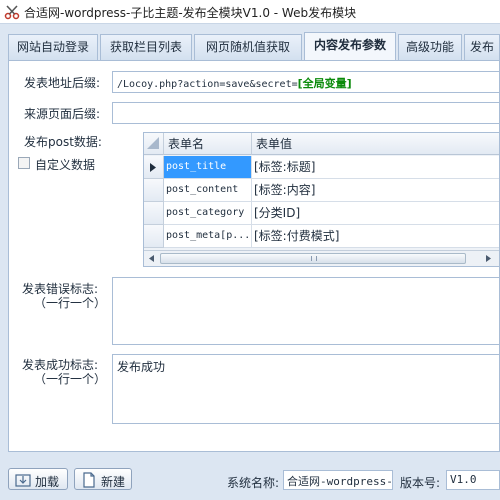 The image size is (500, 500). I want to click on success-flag-textarea: 发布成功, so click(306, 389).